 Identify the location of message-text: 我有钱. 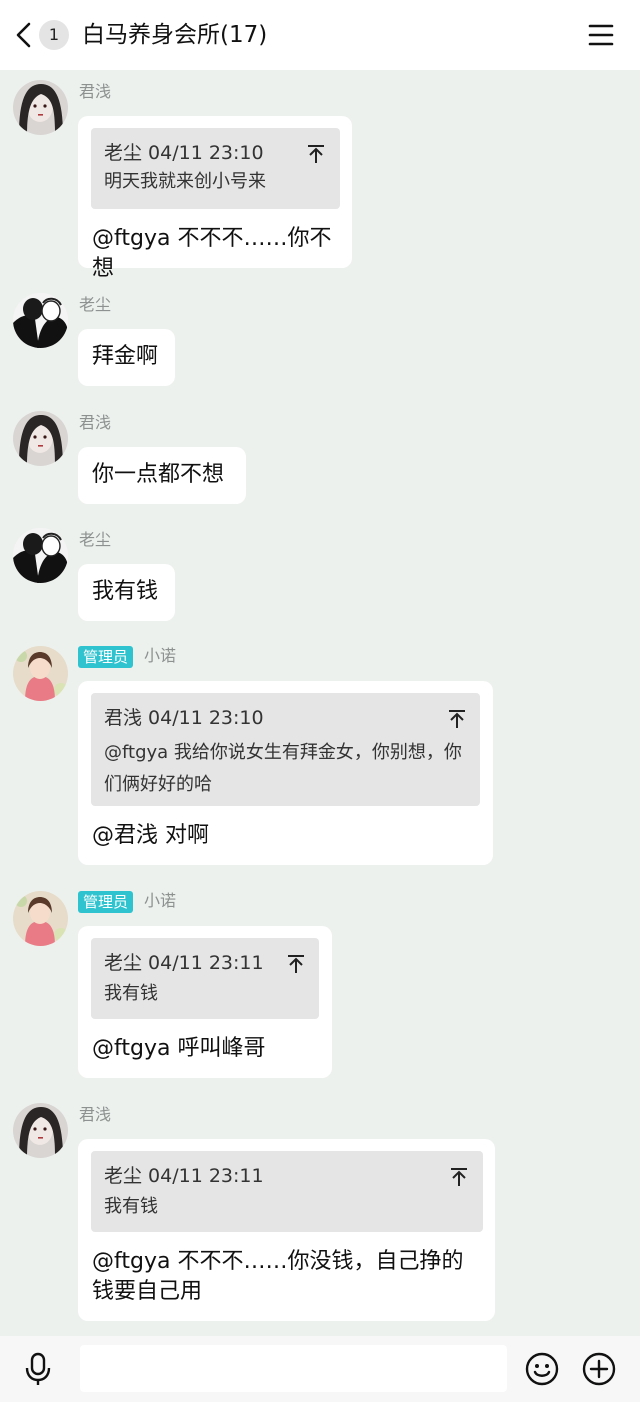
(125, 591).